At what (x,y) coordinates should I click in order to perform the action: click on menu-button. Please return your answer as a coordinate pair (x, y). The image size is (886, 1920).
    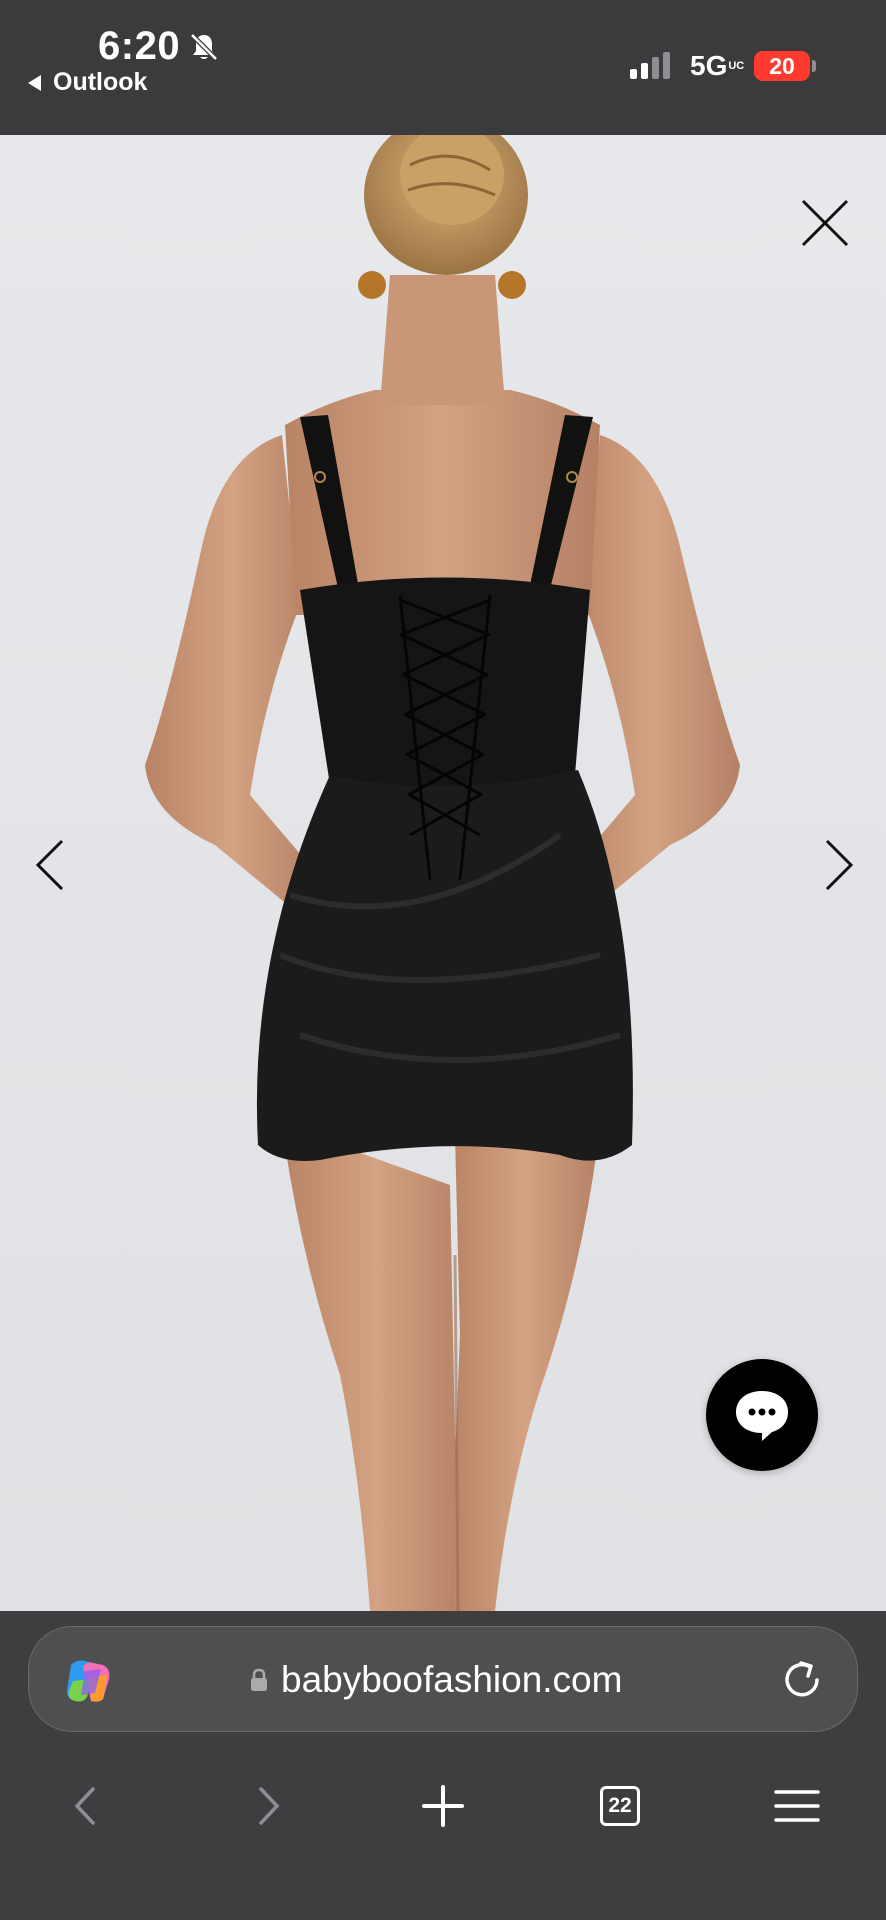
    Looking at the image, I should click on (797, 1806).